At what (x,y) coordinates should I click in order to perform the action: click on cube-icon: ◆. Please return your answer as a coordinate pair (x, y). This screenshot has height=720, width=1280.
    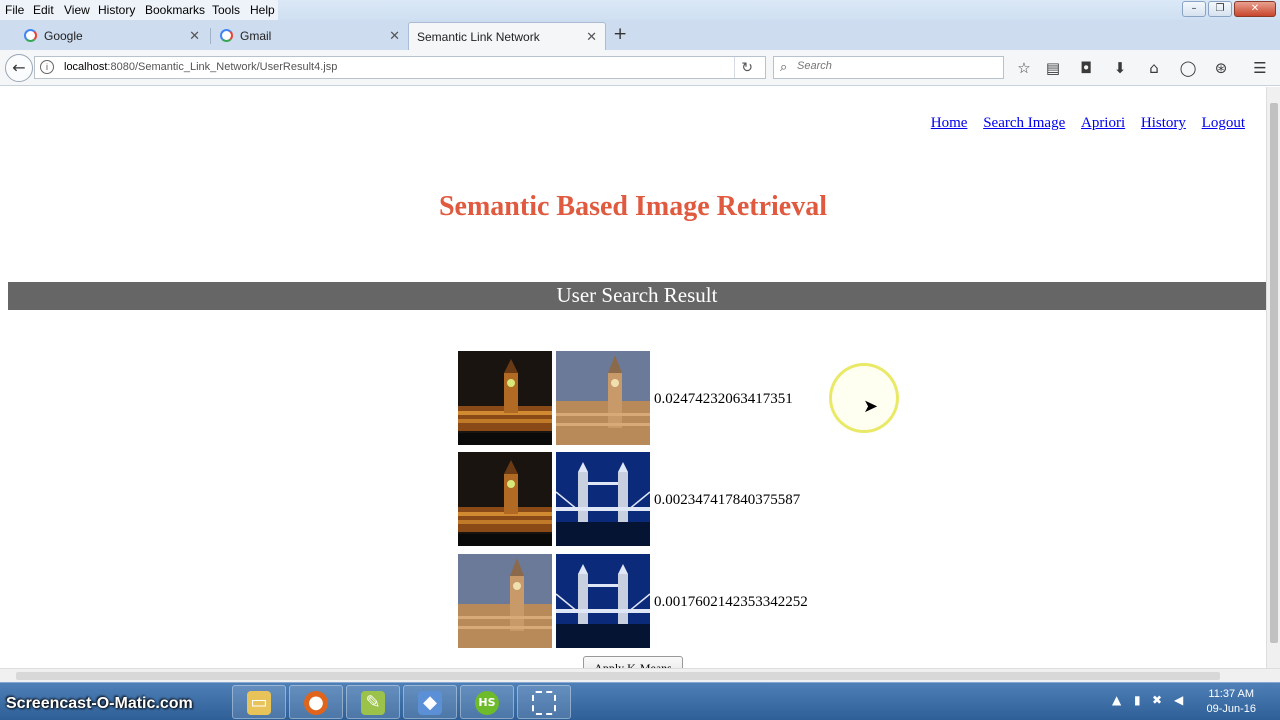
    Looking at the image, I should click on (430, 703).